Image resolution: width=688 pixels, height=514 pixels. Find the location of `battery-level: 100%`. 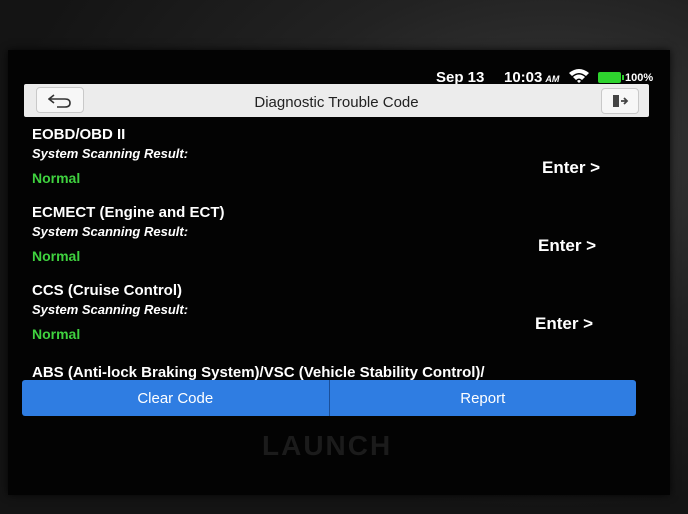

battery-level: 100% is located at coordinates (639, 78).